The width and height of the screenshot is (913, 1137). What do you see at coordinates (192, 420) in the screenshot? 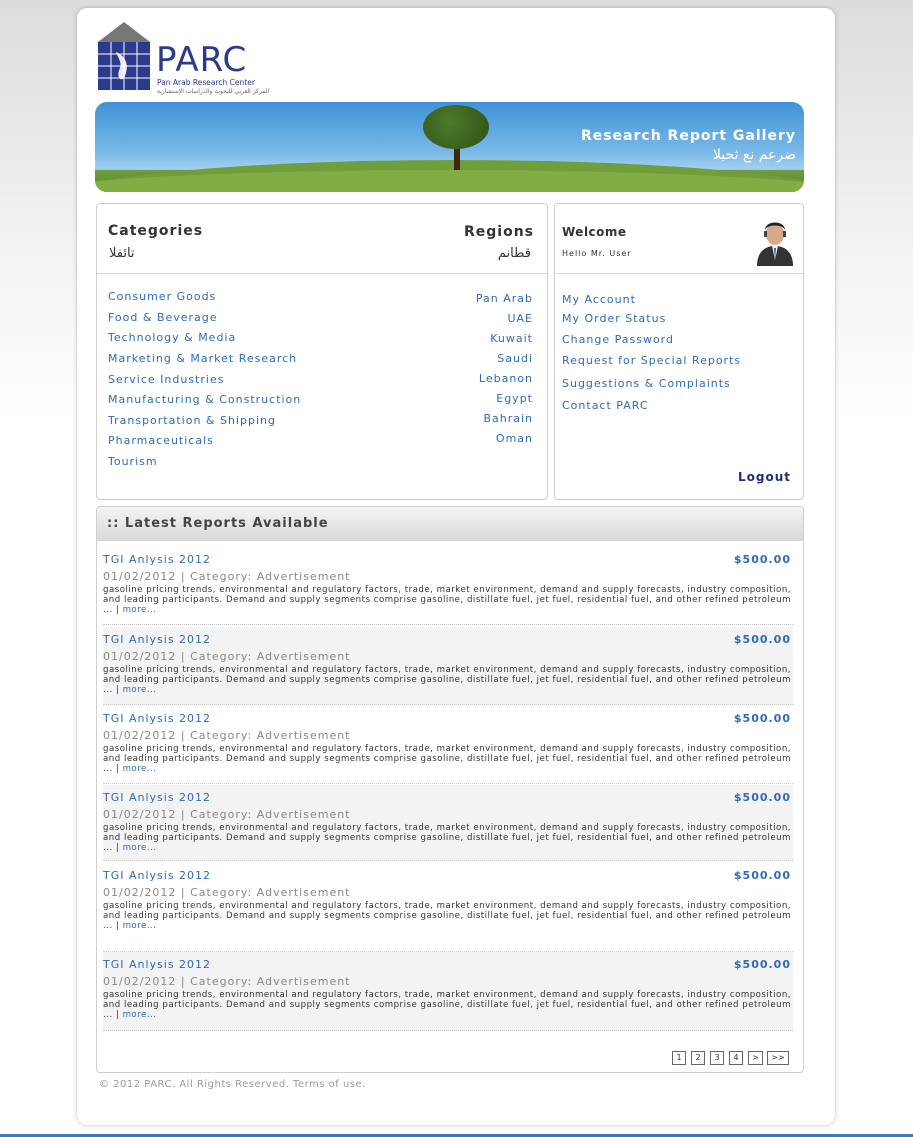
I see `category-link-transportation-shipping: Transportation & Shipping` at bounding box center [192, 420].